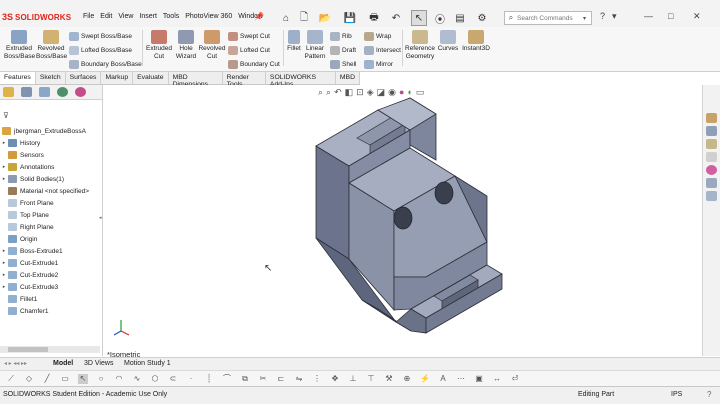 This screenshot has height=404, width=720. What do you see at coordinates (29, 379) in the screenshot?
I see `smart-dimension-icon: ◇` at bounding box center [29, 379].